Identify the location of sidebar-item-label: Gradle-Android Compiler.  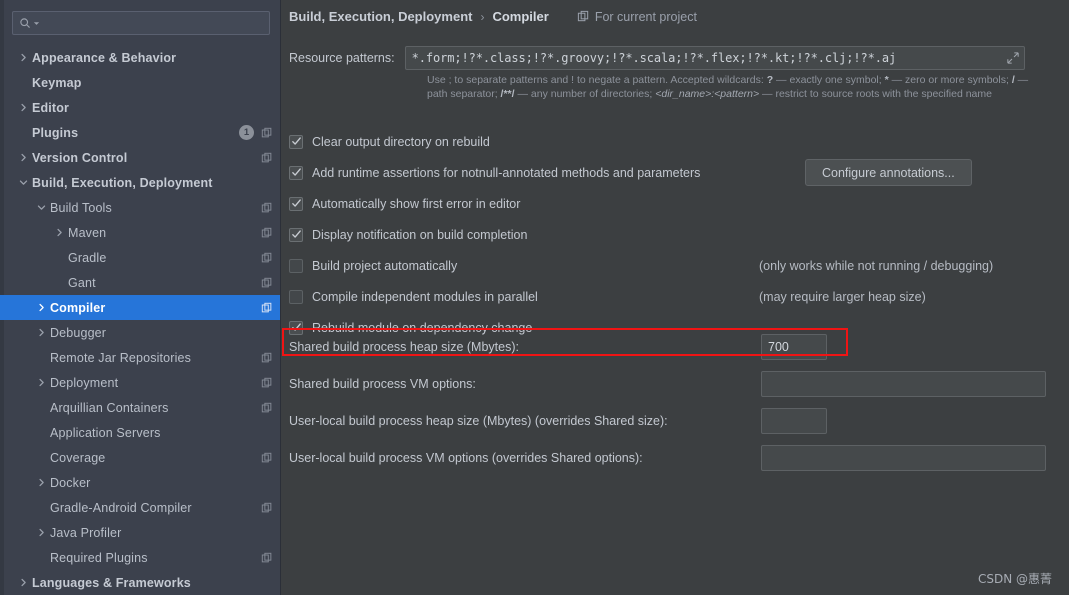
(121, 507).